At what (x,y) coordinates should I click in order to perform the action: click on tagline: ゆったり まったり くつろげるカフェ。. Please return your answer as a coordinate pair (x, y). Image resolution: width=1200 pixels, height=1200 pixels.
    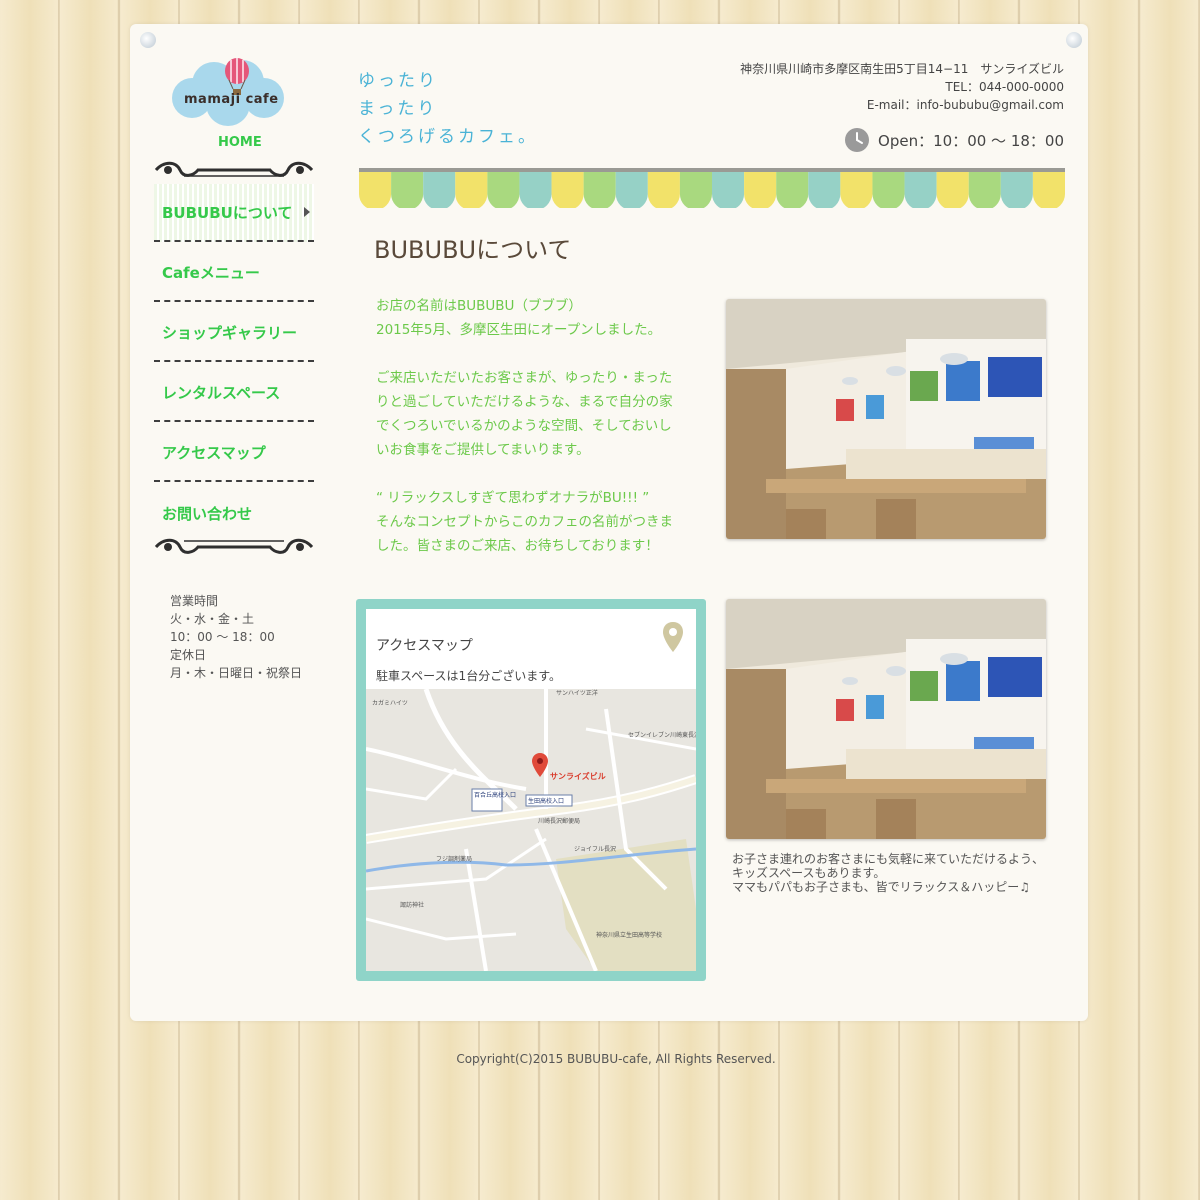
    Looking at the image, I should click on (448, 109).